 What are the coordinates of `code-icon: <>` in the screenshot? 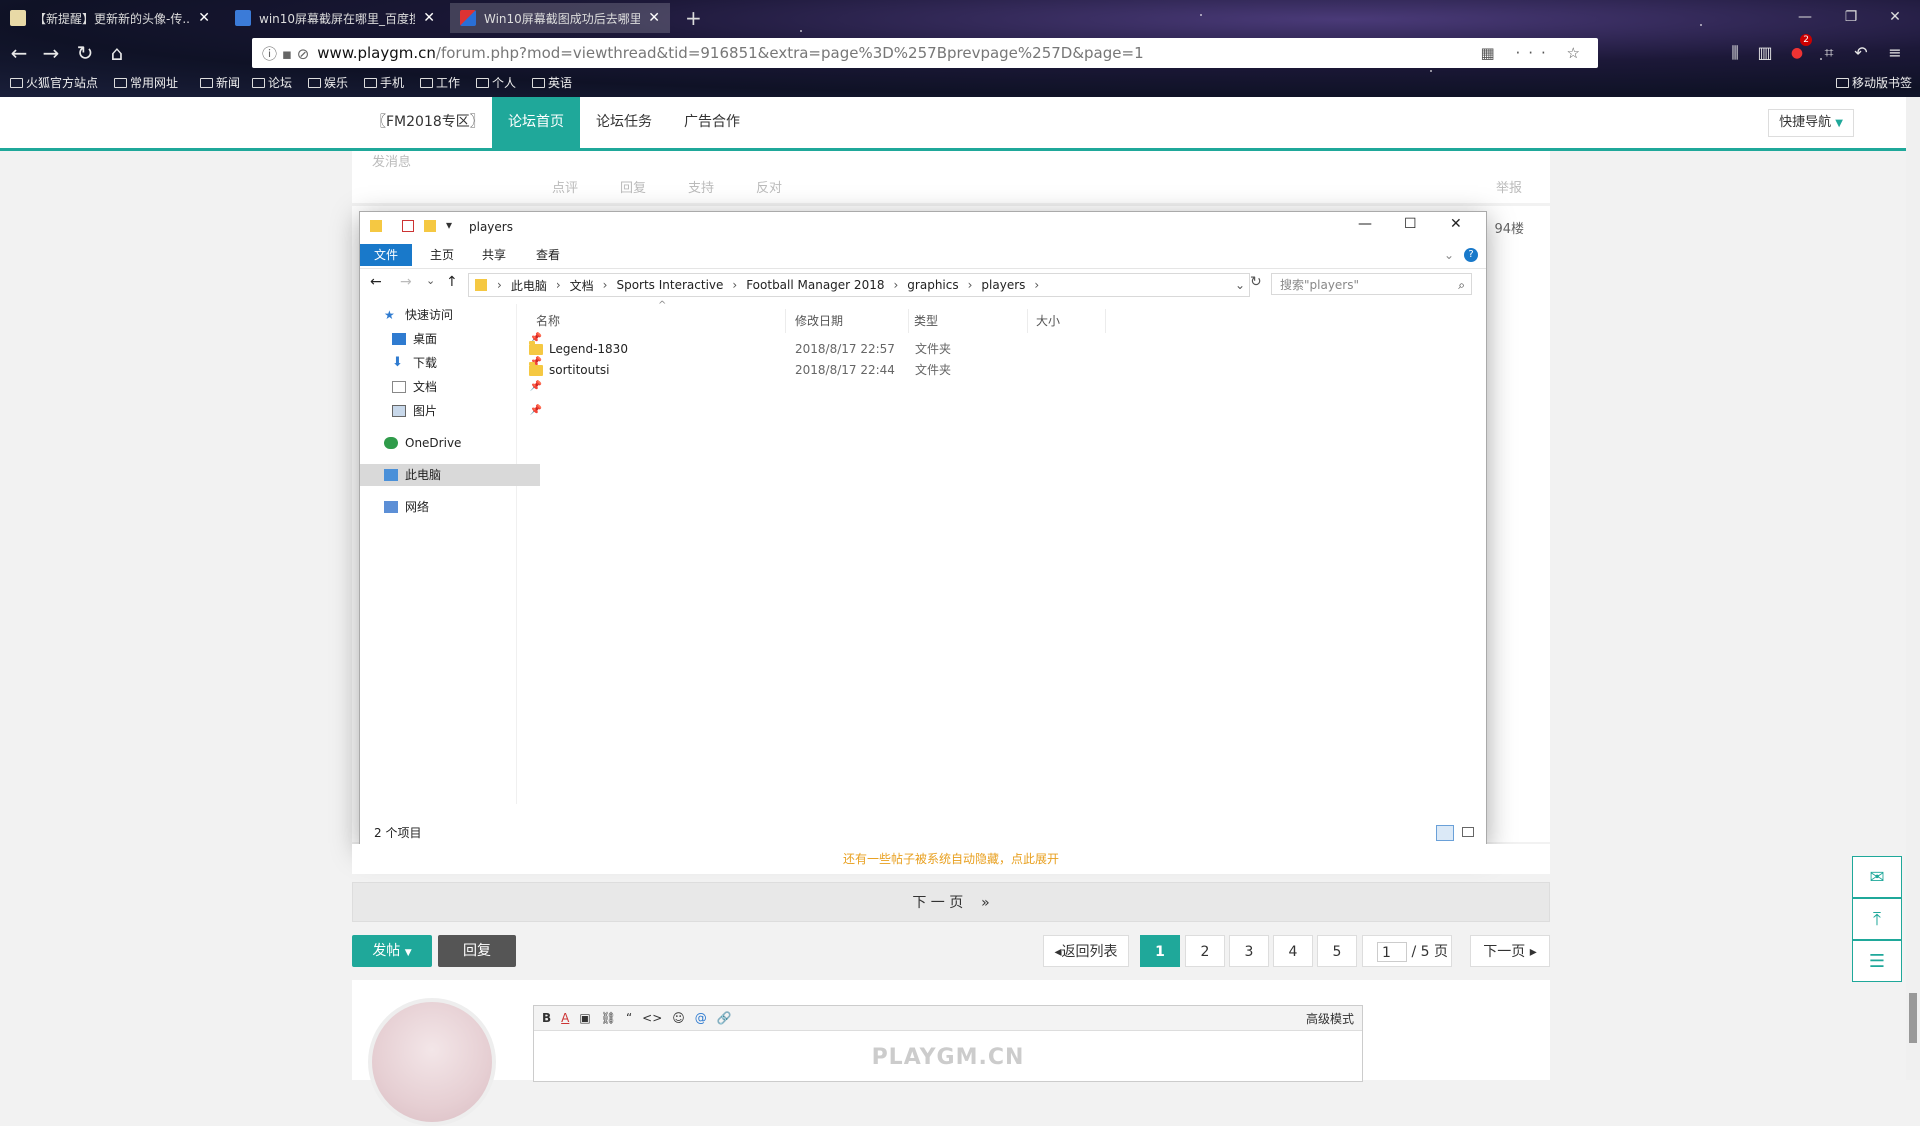 It's located at (652, 1018).